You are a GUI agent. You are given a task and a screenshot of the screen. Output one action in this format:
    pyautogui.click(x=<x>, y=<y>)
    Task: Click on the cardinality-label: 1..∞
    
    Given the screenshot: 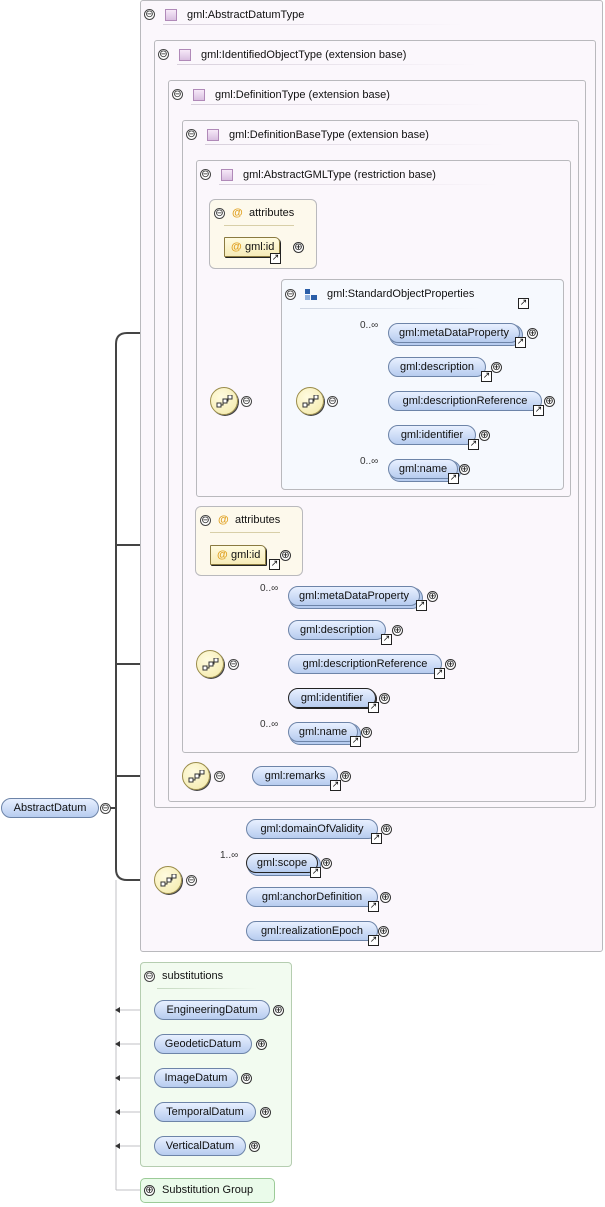 What is the action you would take?
    pyautogui.click(x=229, y=855)
    